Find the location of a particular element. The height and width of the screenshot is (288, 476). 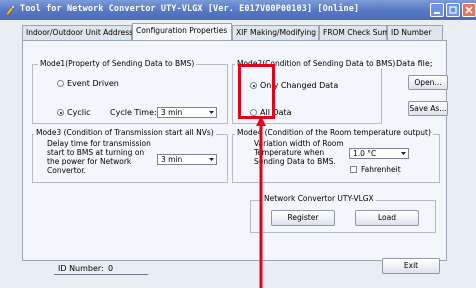

tab-from-check-sum: FROM Check Sum is located at coordinates (354, 32).